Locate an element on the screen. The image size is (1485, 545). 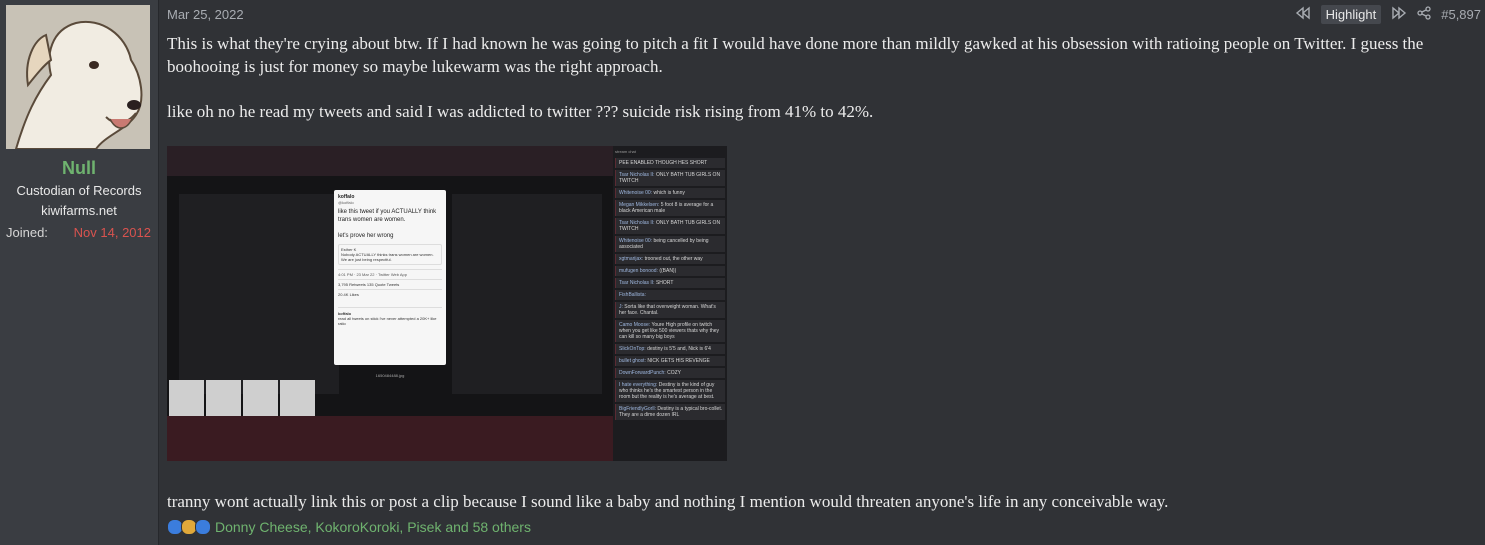
chat-author: mufugen bonood: is located at coordinates (638, 271).